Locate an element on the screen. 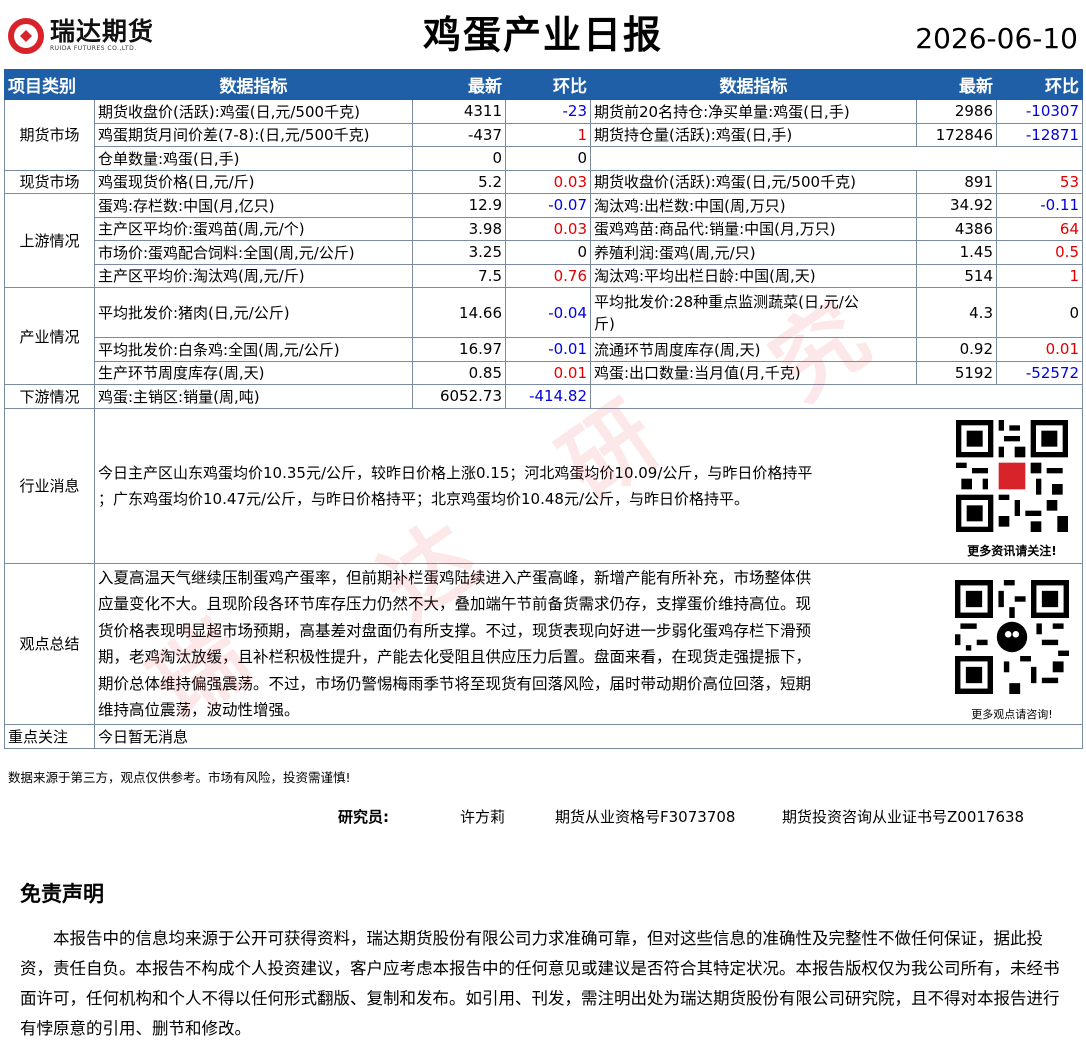 The image size is (1086, 1041). change-value: -0.11 is located at coordinates (1039, 205).